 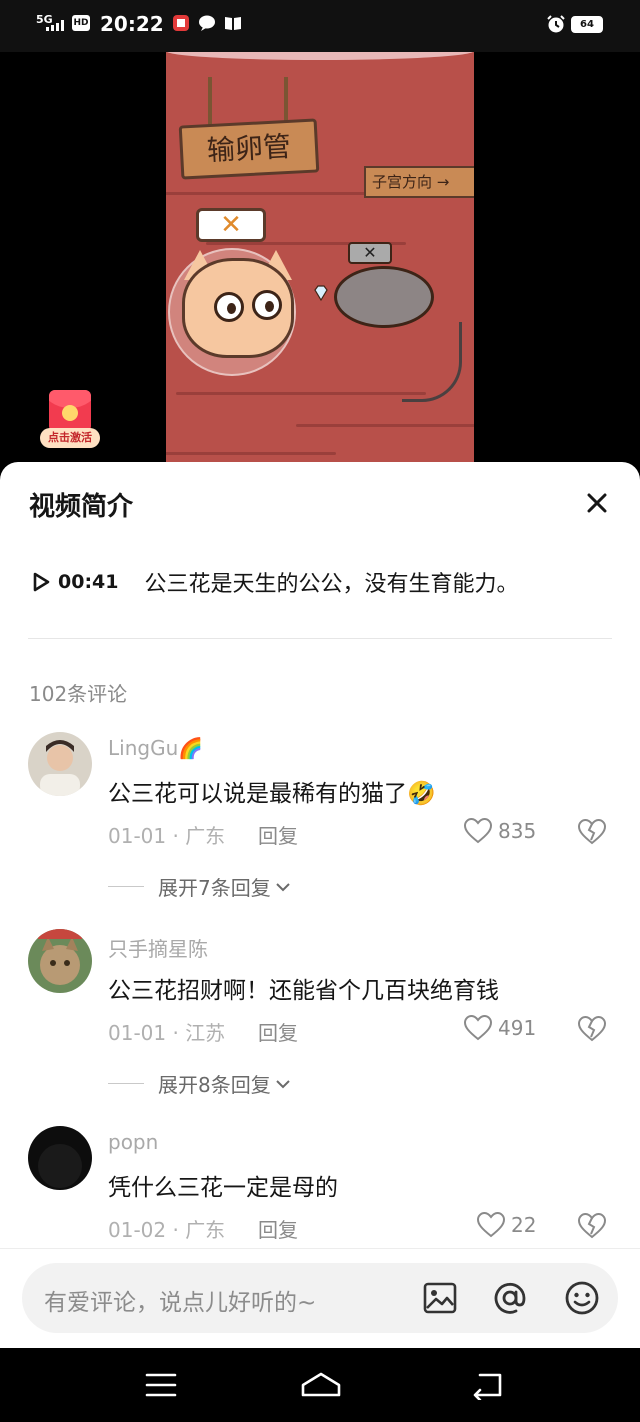 What do you see at coordinates (331, 584) in the screenshot?
I see `description-text: 公三花是天生的公公，没有生育能力。` at bounding box center [331, 584].